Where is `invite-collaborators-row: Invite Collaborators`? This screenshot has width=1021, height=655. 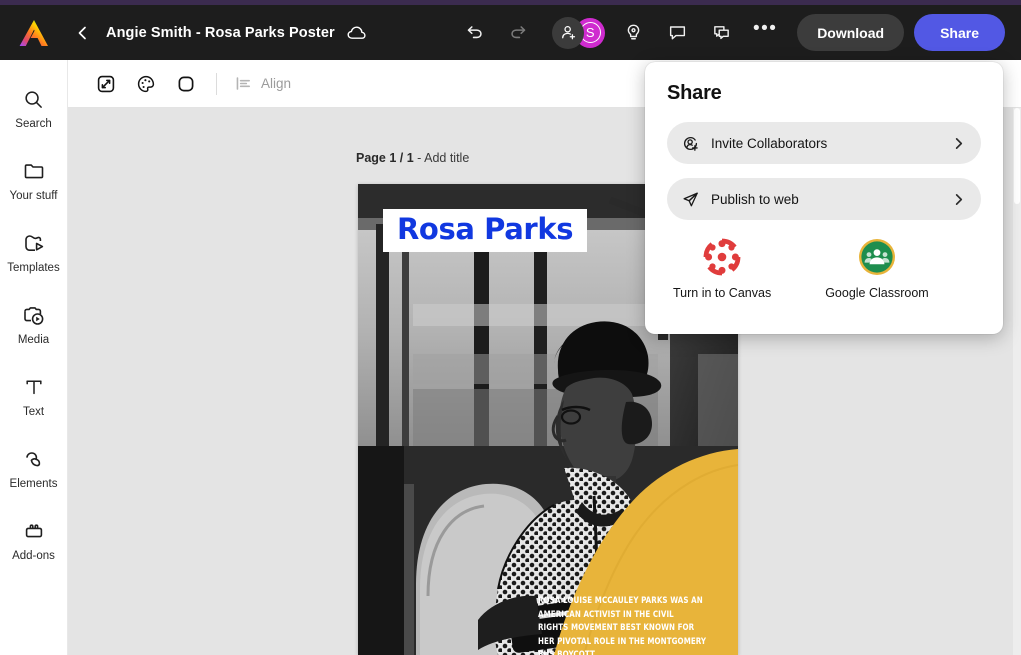
invite-collaborators-row: Invite Collaborators is located at coordinates (824, 143).